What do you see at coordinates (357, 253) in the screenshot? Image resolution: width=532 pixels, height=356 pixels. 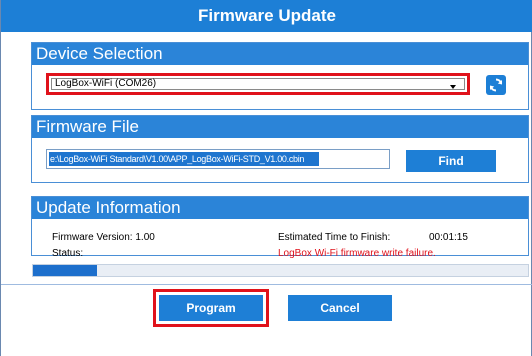 I see `status-message: LogBox Wi-Fi firmware write failure.` at bounding box center [357, 253].